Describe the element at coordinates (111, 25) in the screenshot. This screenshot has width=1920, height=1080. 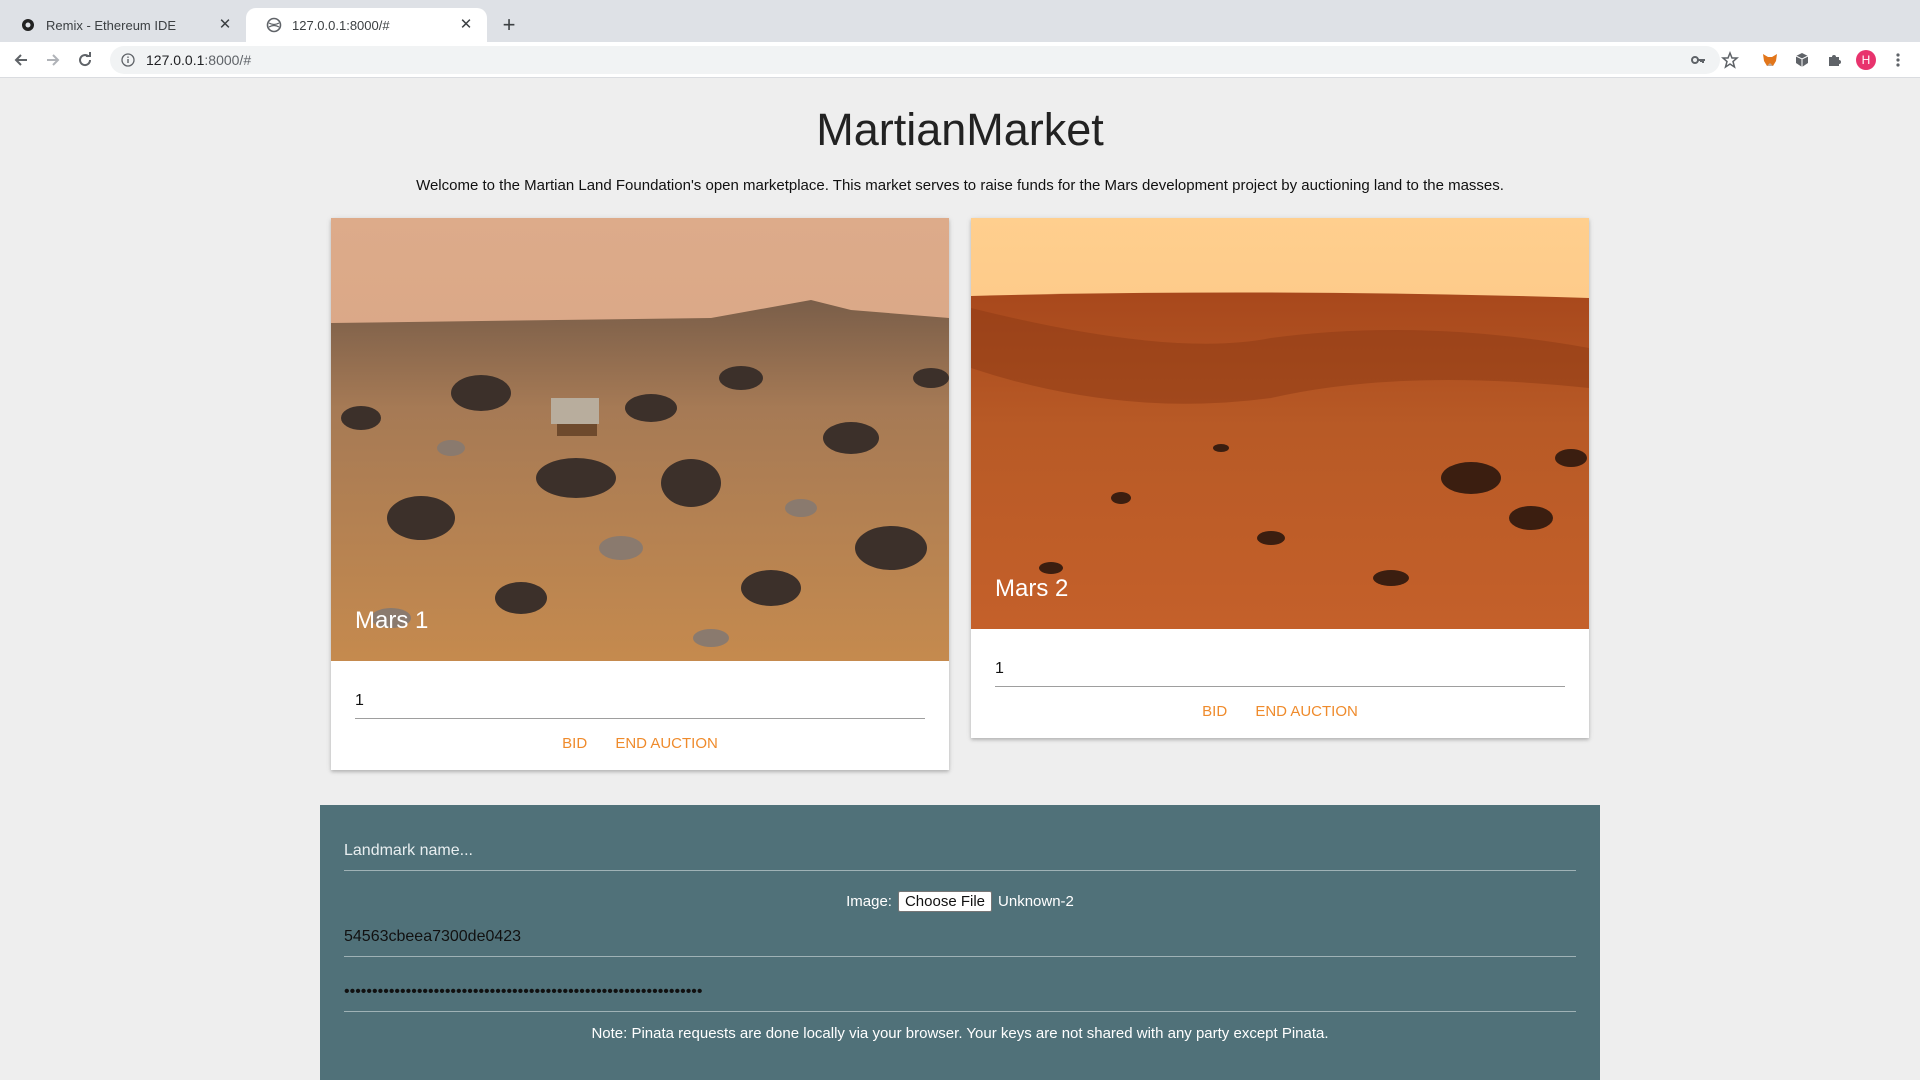
I see `tab-title: Remix - Ethereum IDE` at that location.